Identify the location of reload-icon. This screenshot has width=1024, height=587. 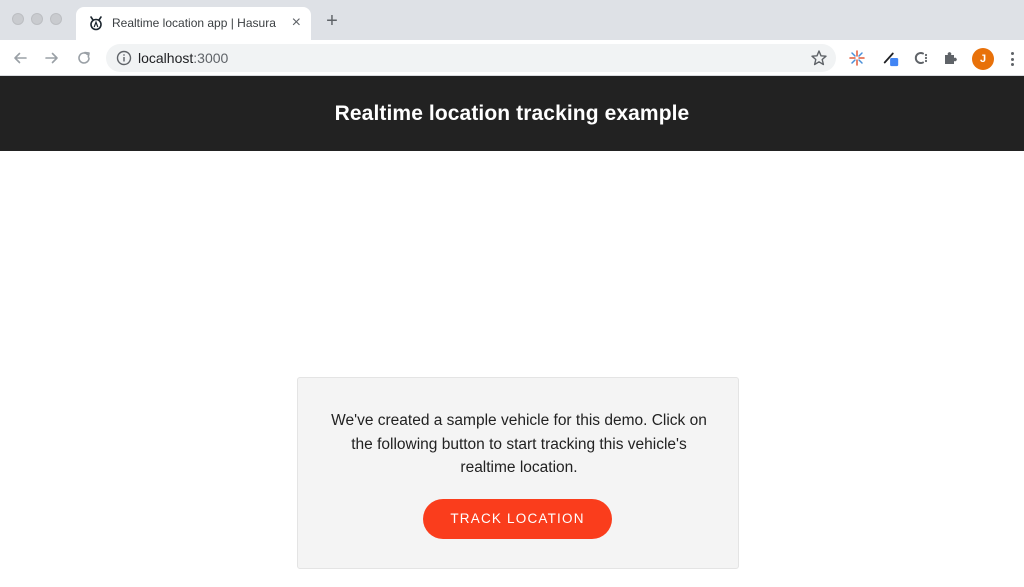
(84, 58).